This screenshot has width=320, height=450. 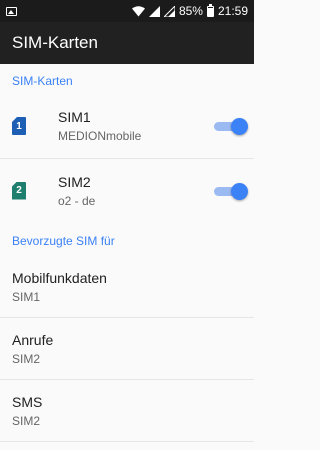 I want to click on image-notification-icon, so click(x=11, y=11).